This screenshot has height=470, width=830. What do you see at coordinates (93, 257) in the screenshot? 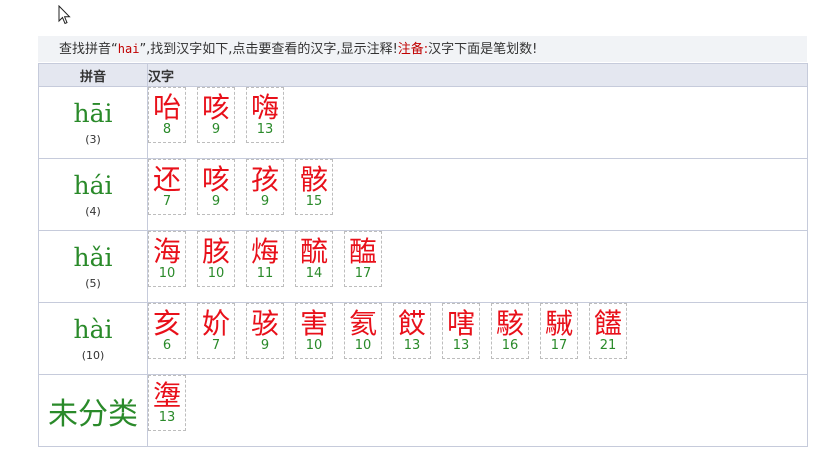
I see `pinyin-label: hǎi` at bounding box center [93, 257].